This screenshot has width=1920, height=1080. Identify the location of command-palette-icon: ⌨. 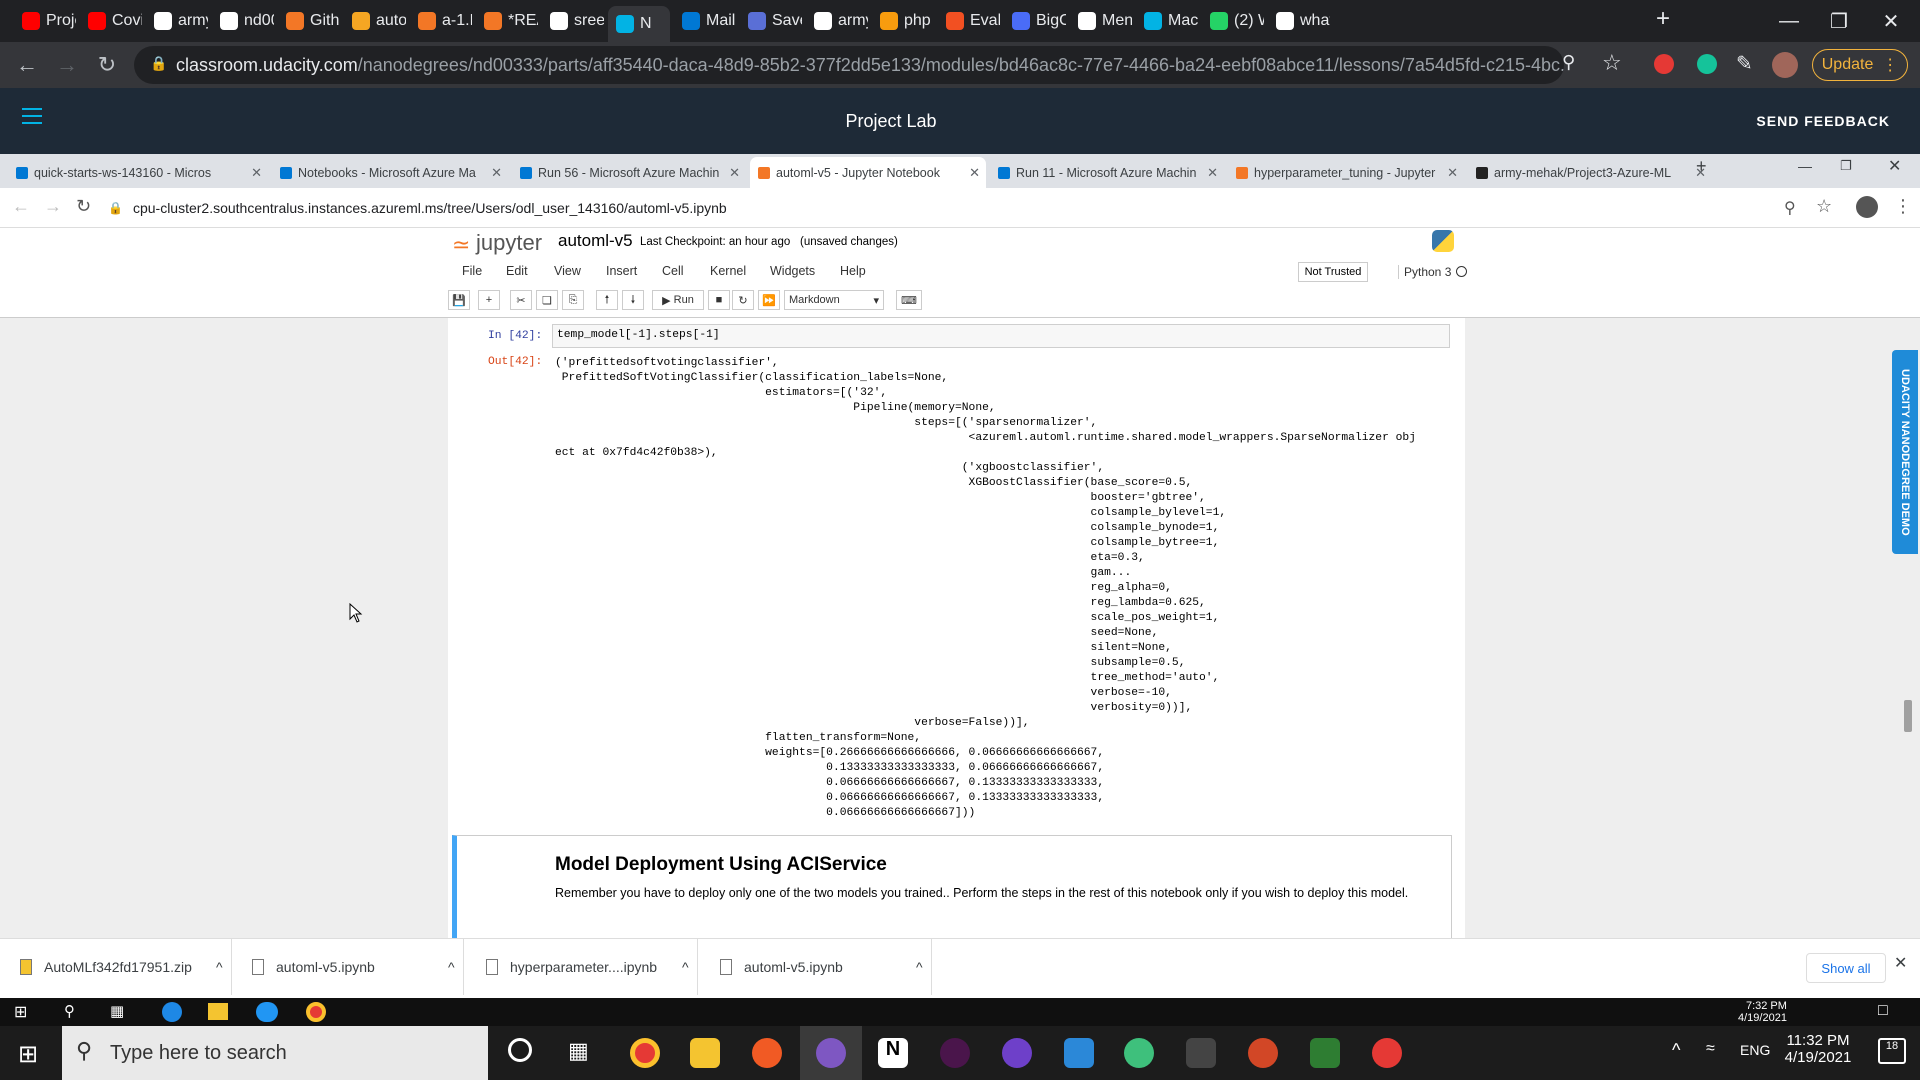
(909, 300).